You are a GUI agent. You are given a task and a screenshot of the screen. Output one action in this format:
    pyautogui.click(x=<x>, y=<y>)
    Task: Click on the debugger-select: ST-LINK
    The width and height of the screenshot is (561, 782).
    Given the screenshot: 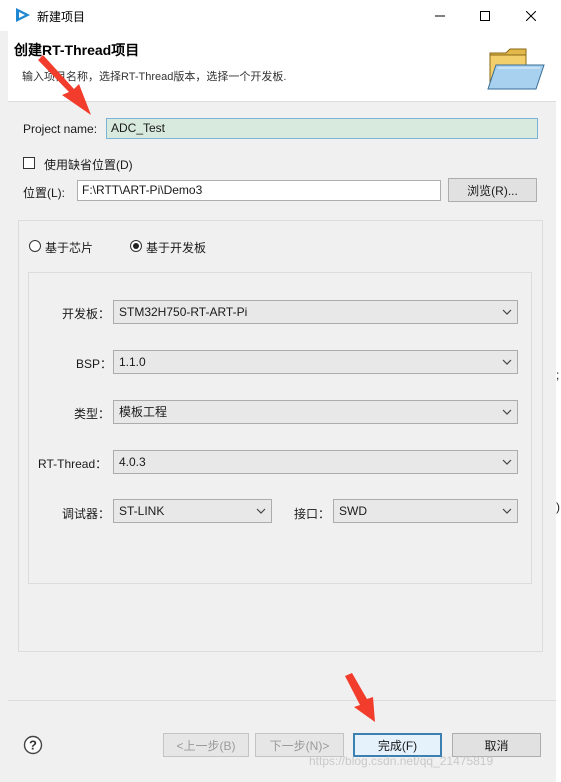 What is the action you would take?
    pyautogui.click(x=192, y=511)
    